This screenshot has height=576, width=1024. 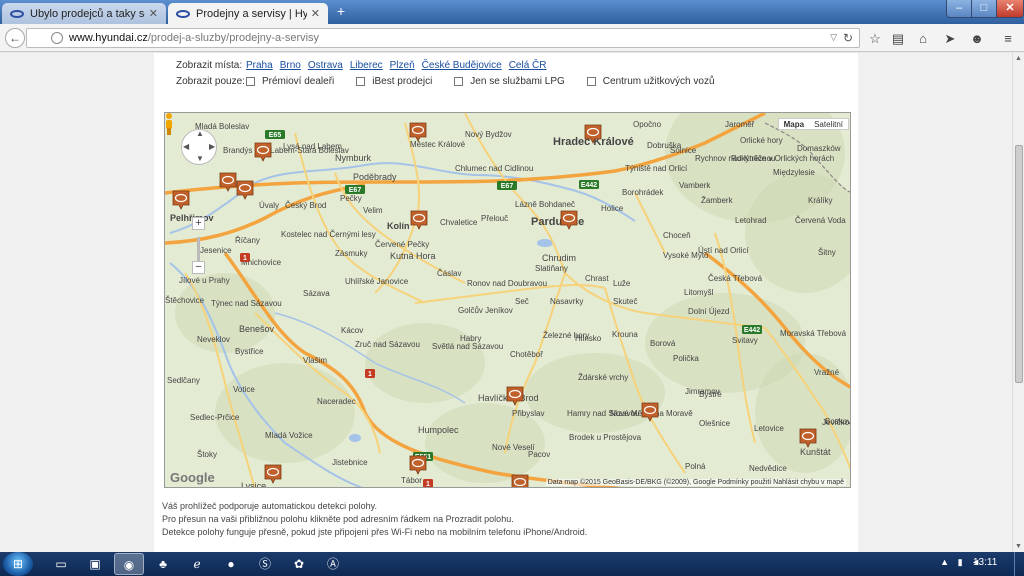 What do you see at coordinates (950, 39) in the screenshot?
I see `send-icon: ➤` at bounding box center [950, 39].